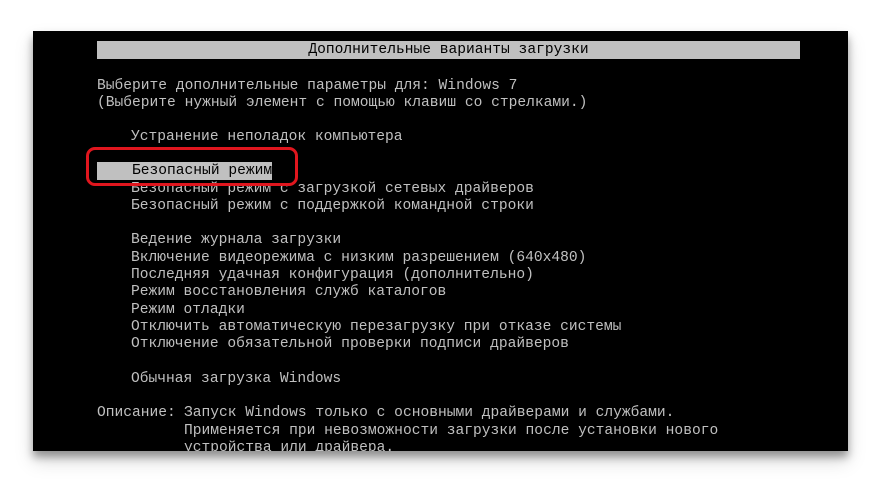 Image resolution: width=895 pixels, height=483 pixels. Describe the element at coordinates (267, 137) in the screenshot. I see `option-troubleshoot: Устранение неполадок компьютера` at that location.